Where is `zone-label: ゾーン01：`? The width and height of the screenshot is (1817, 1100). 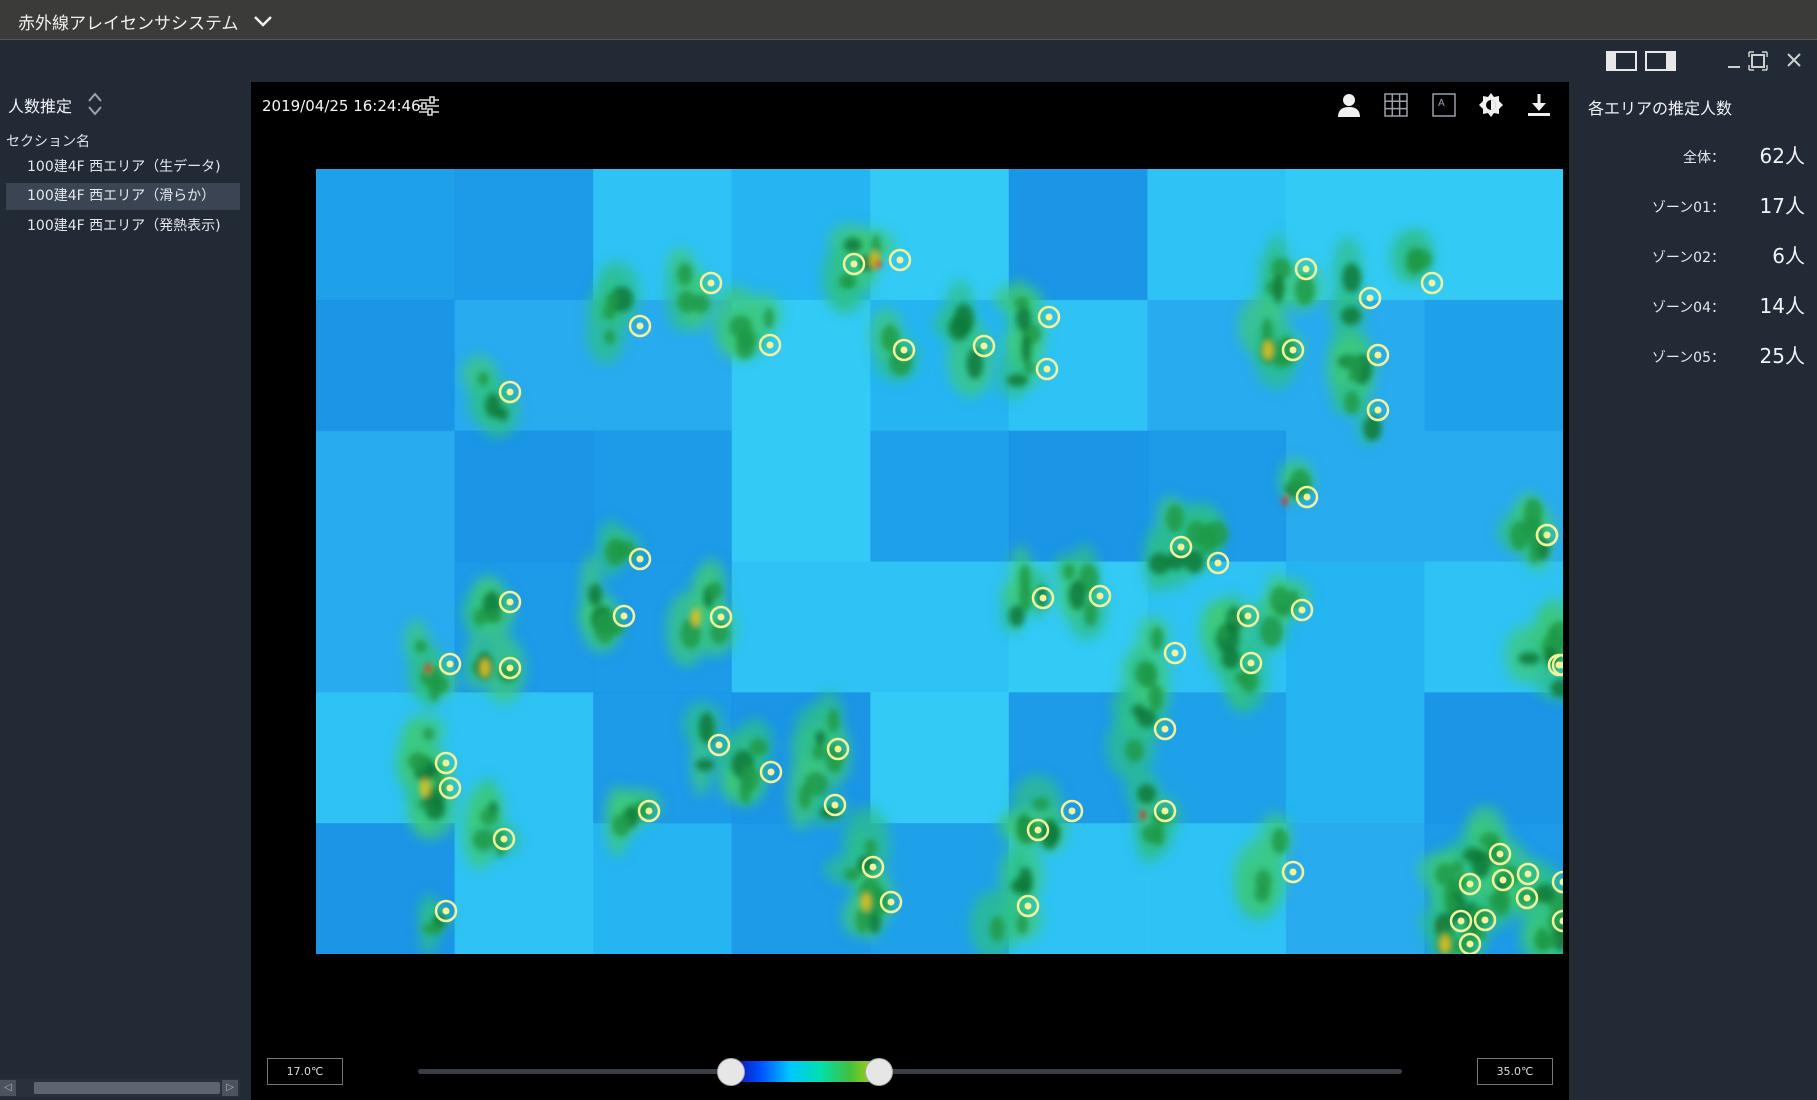 zone-label: ゾーン01： is located at coordinates (1688, 208).